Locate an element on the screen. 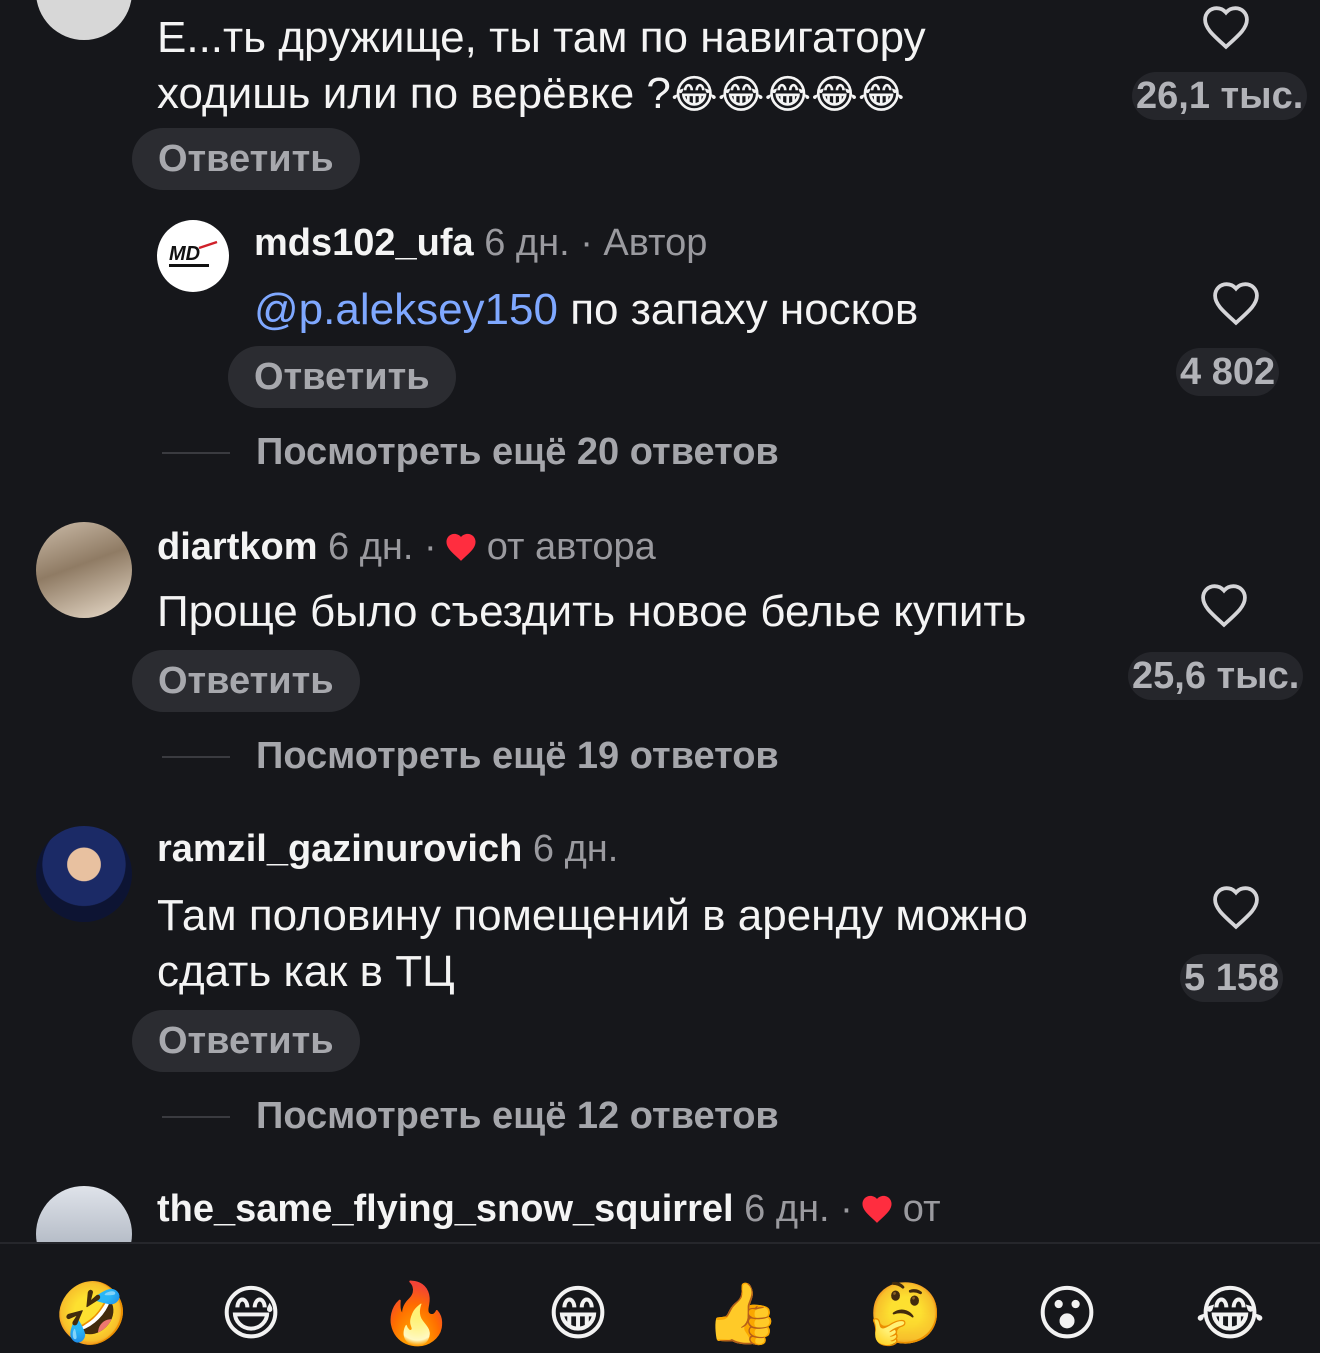 The image size is (1320, 1353). comment-text-line: @p.aleksey150 по запаху носков is located at coordinates (586, 310).